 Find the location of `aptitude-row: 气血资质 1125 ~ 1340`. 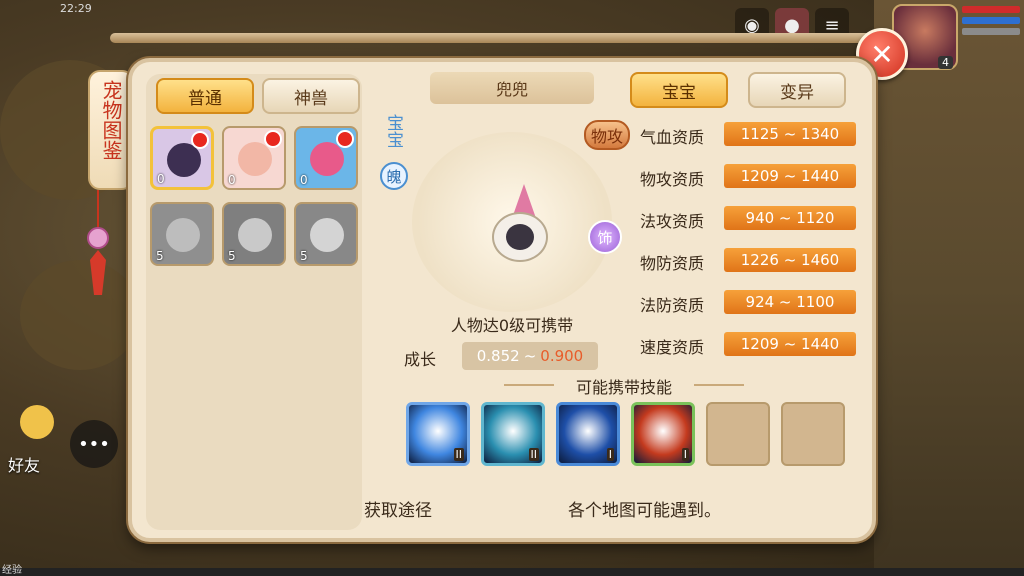

aptitude-row: 气血资质 1125 ~ 1340 is located at coordinates (750, 134).